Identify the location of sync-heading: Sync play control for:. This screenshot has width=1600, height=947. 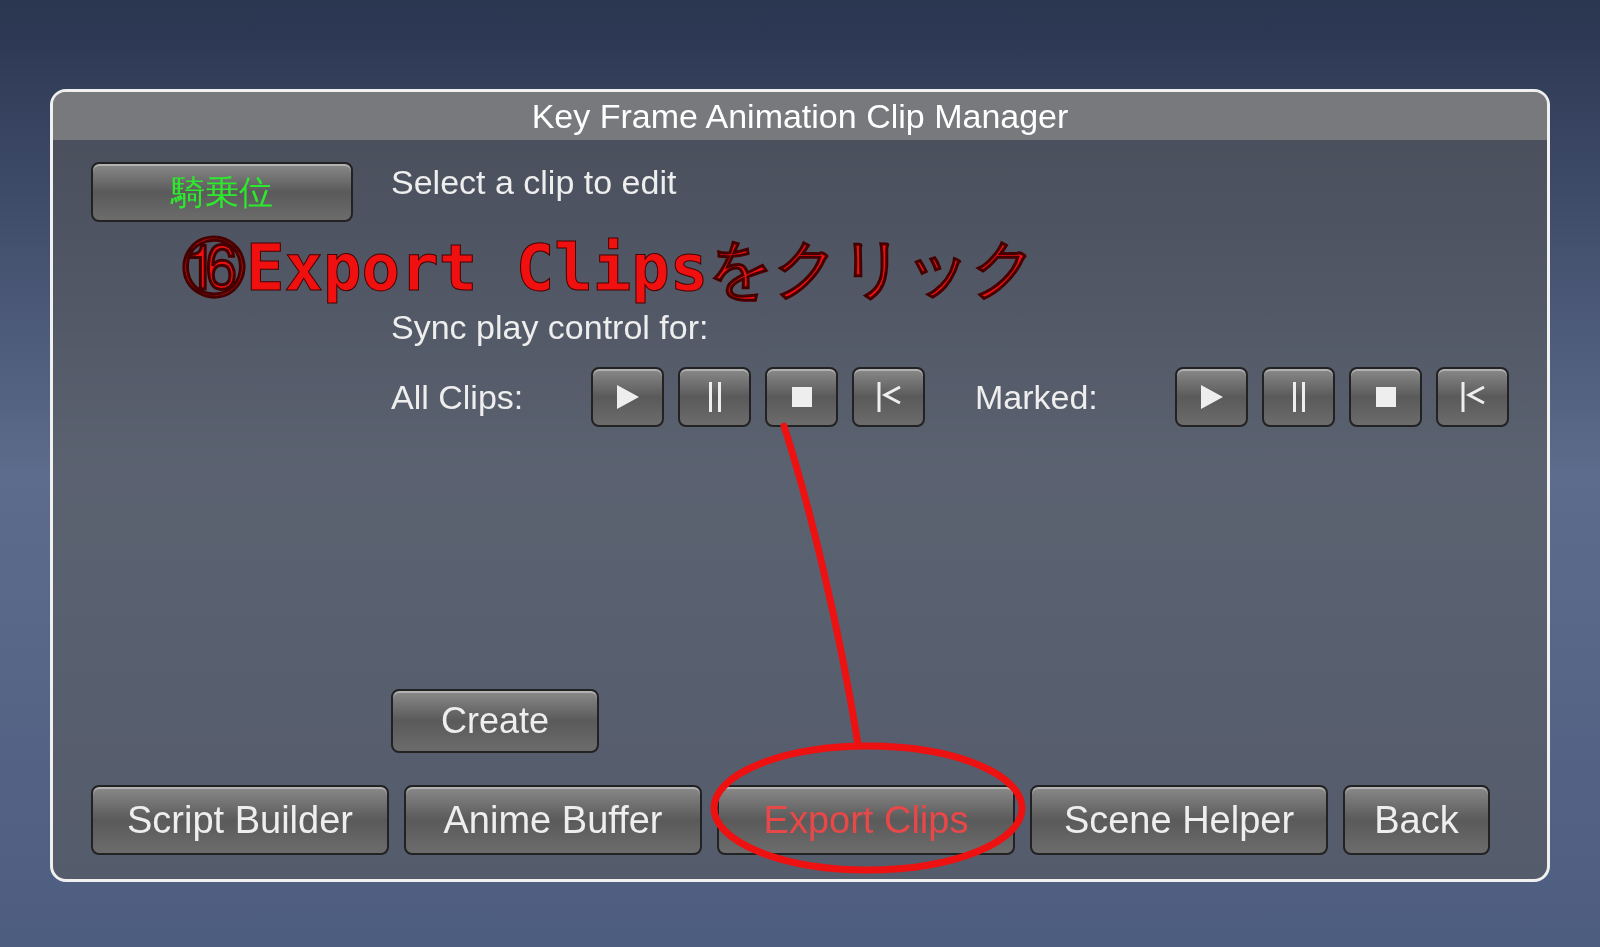
(550, 327).